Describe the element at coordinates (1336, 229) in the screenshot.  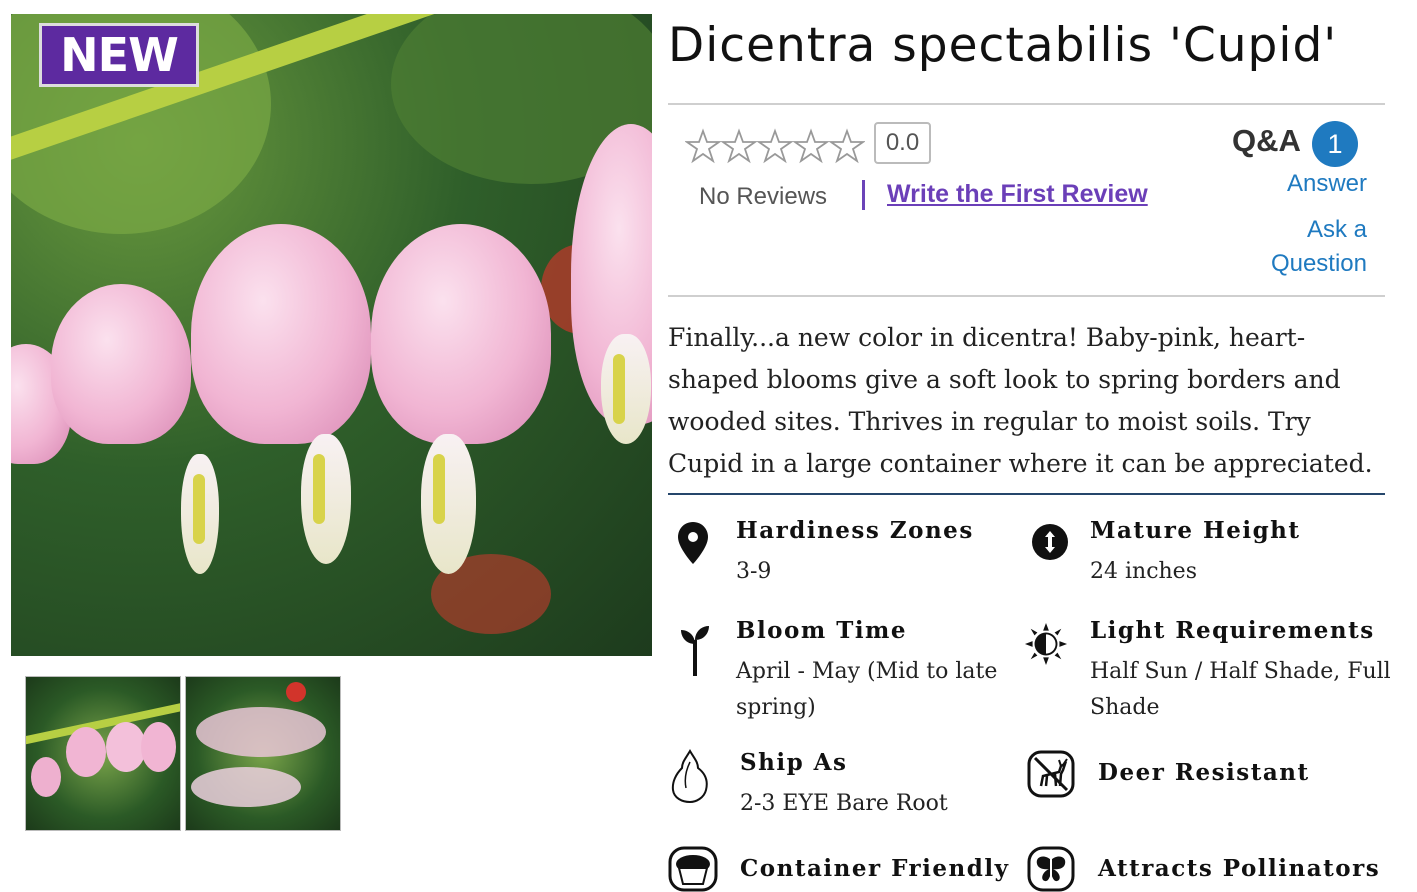
I see `ask-question-line1: Ask a` at that location.